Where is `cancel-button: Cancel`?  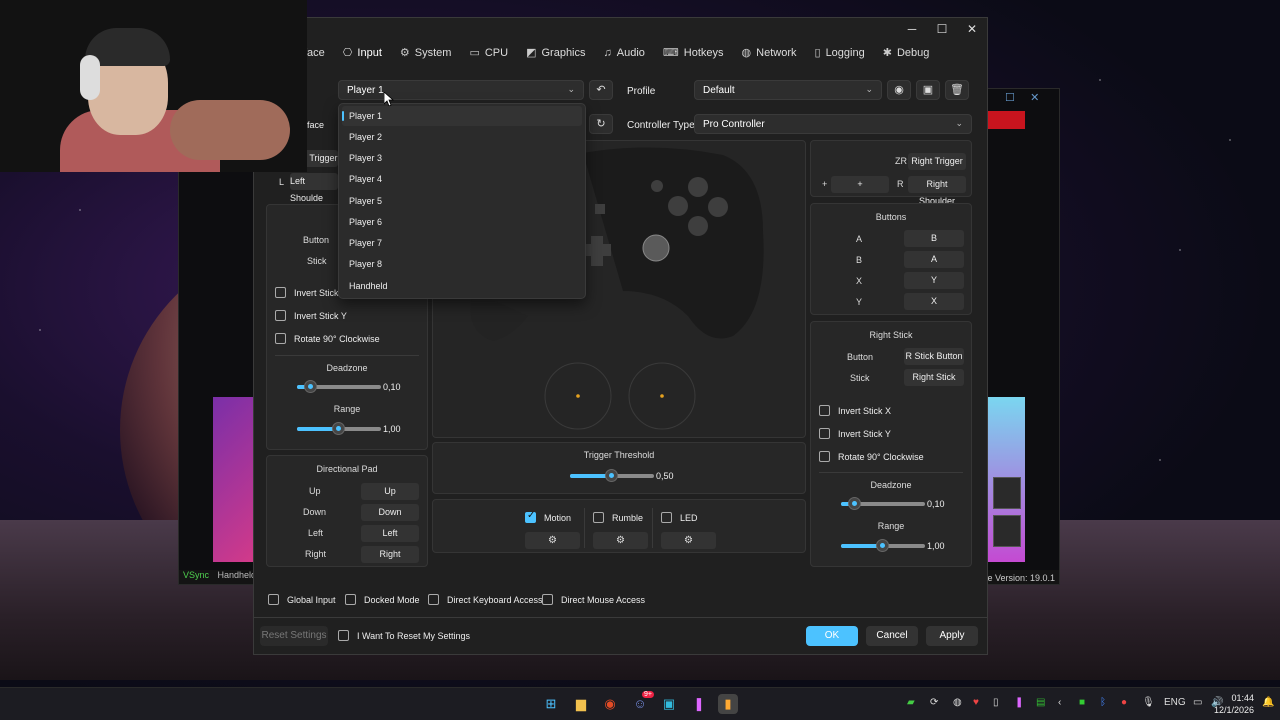 cancel-button: Cancel is located at coordinates (892, 636).